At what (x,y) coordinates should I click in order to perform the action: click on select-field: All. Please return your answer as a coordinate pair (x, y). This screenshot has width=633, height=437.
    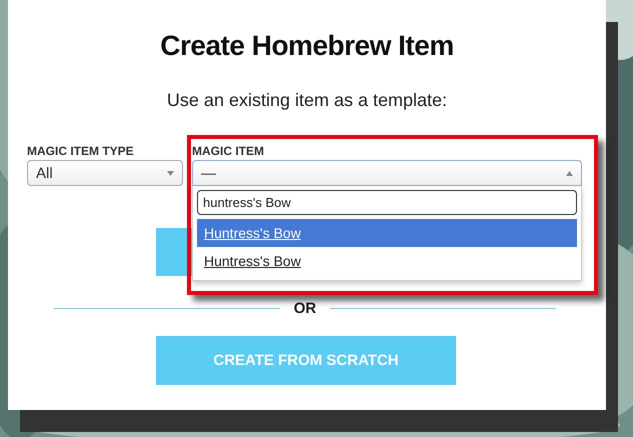
    Looking at the image, I should click on (105, 173).